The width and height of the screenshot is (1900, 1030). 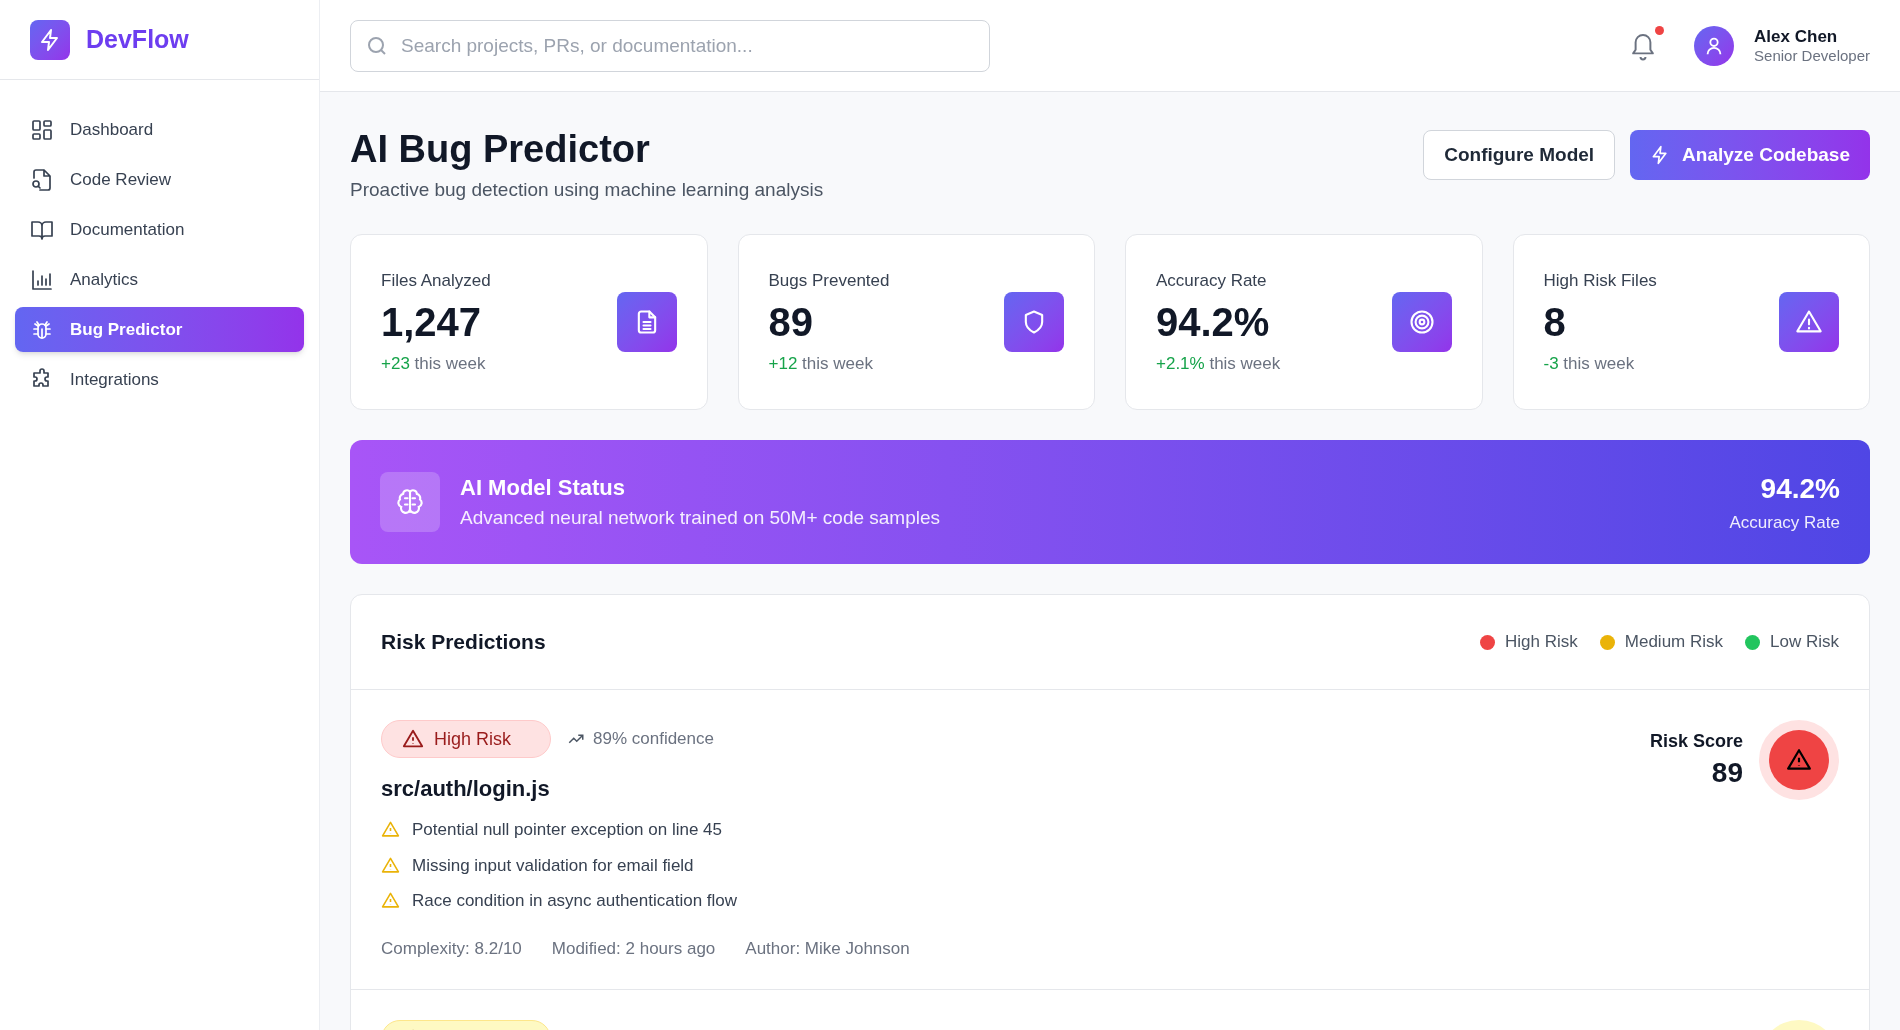 I want to click on nav-item: Analytics, so click(x=159, y=279).